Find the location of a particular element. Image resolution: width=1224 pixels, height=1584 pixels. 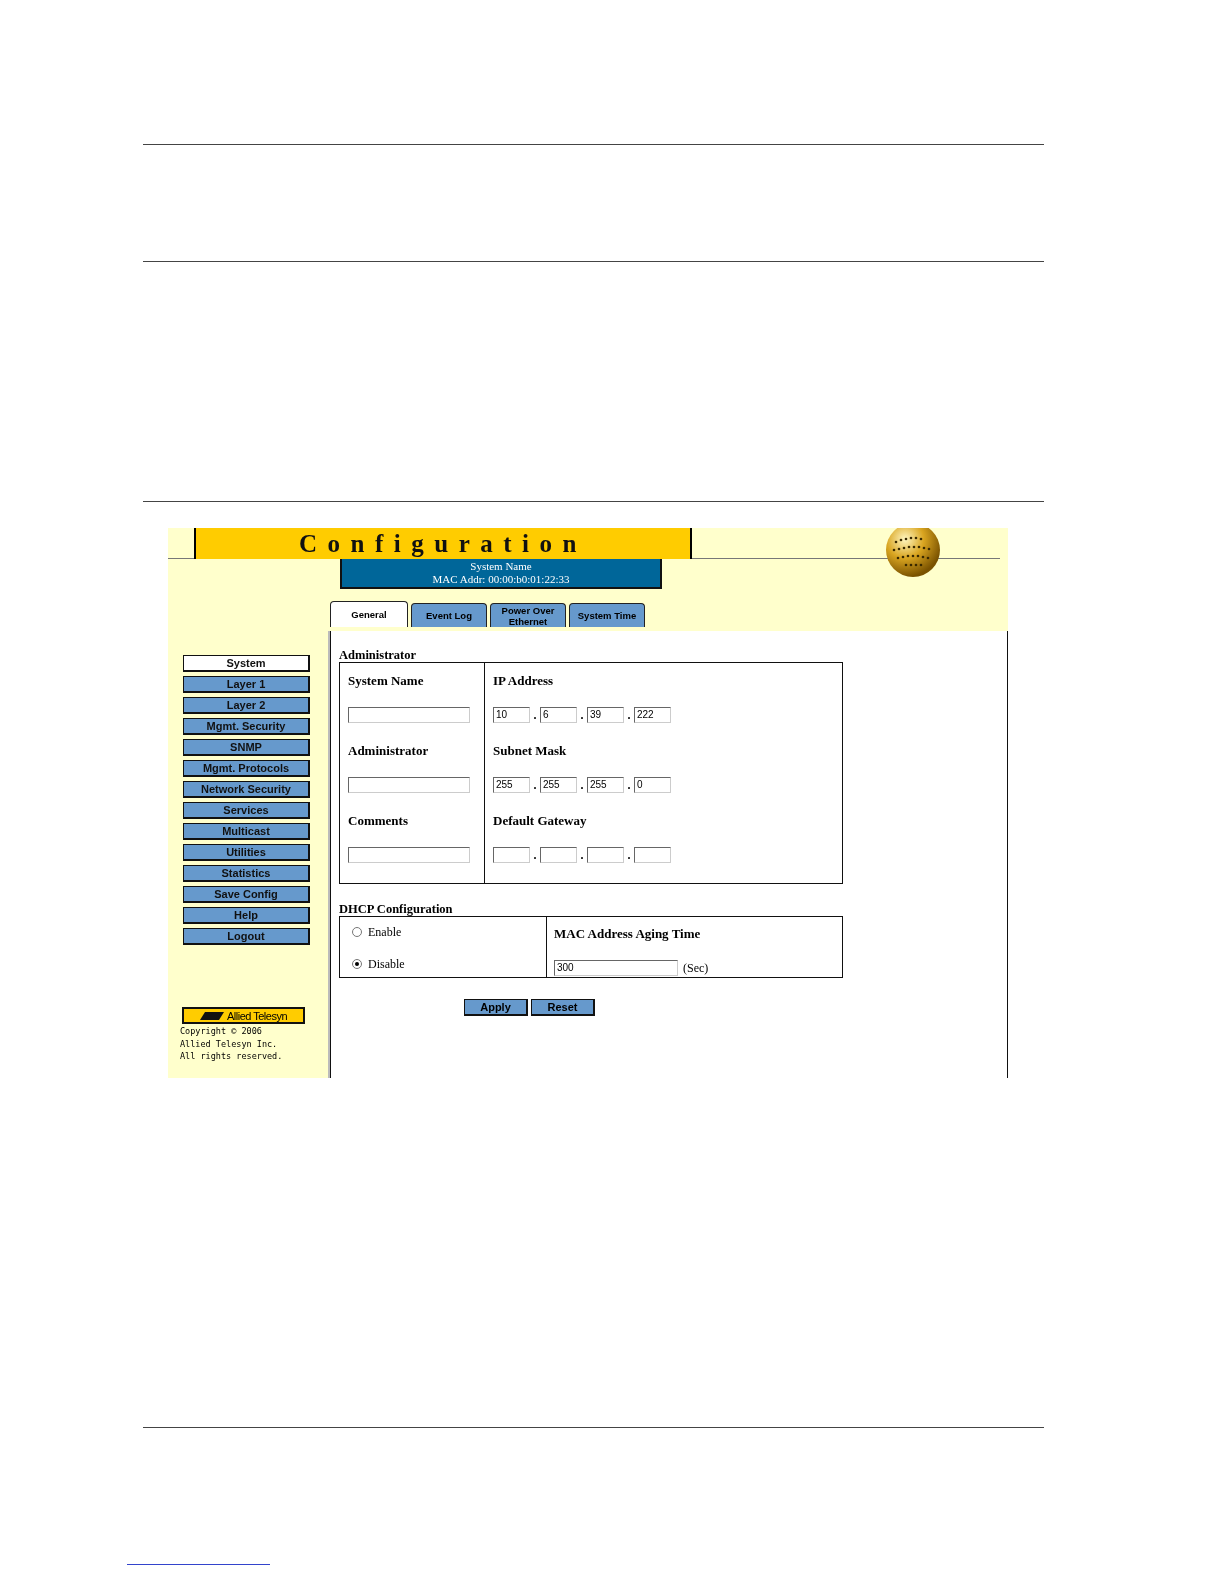

nav-button: Save Config is located at coordinates (246, 894).